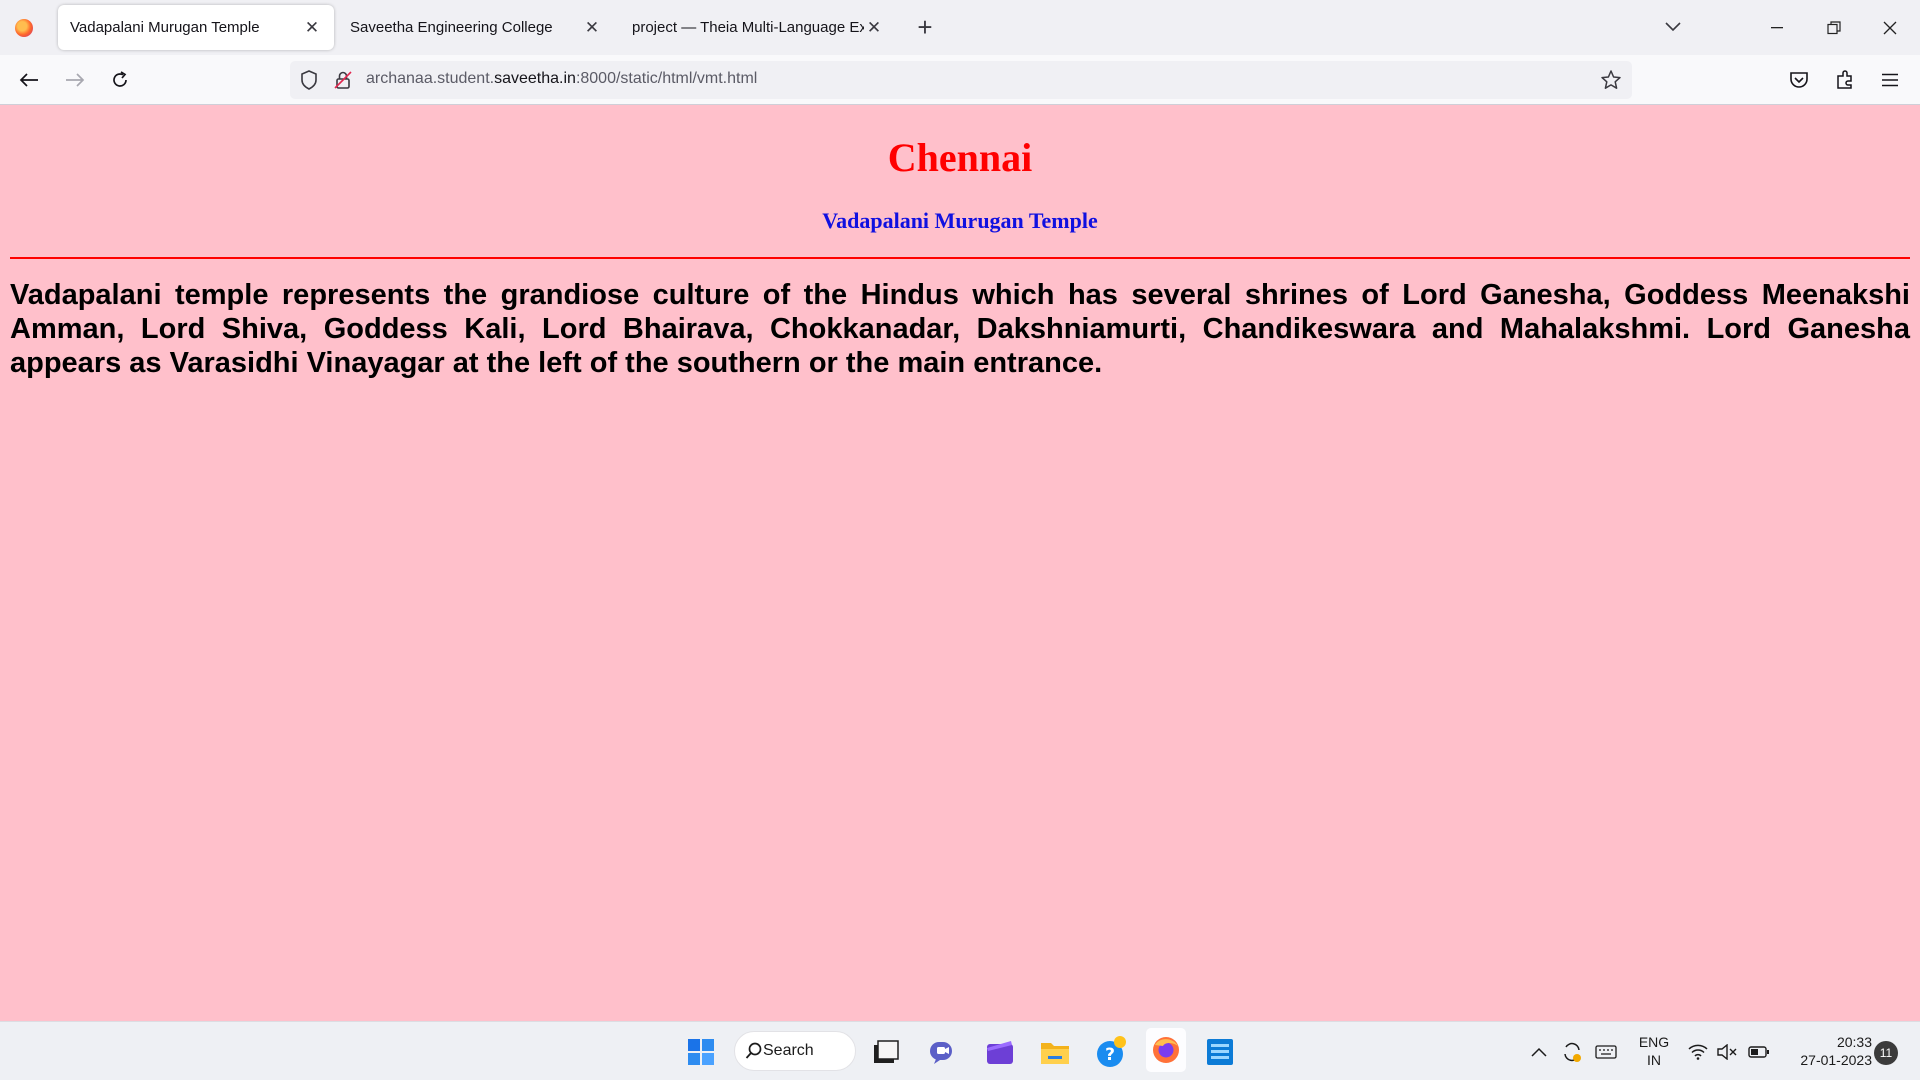 This screenshot has height=1080, width=1920. Describe the element at coordinates (1836, 1060) in the screenshot. I see `clock-date: 27-01-2023` at that location.